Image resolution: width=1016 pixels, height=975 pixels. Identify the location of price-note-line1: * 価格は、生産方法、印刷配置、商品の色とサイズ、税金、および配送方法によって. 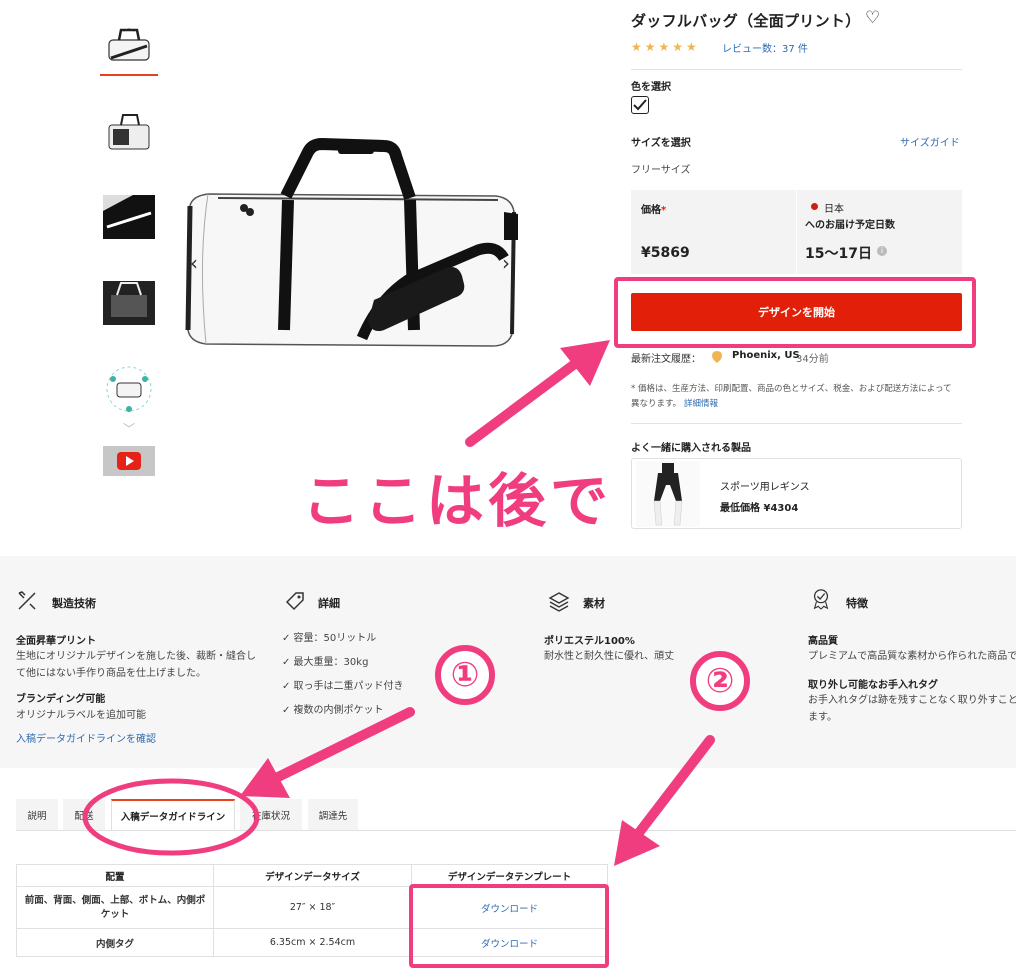
(791, 389).